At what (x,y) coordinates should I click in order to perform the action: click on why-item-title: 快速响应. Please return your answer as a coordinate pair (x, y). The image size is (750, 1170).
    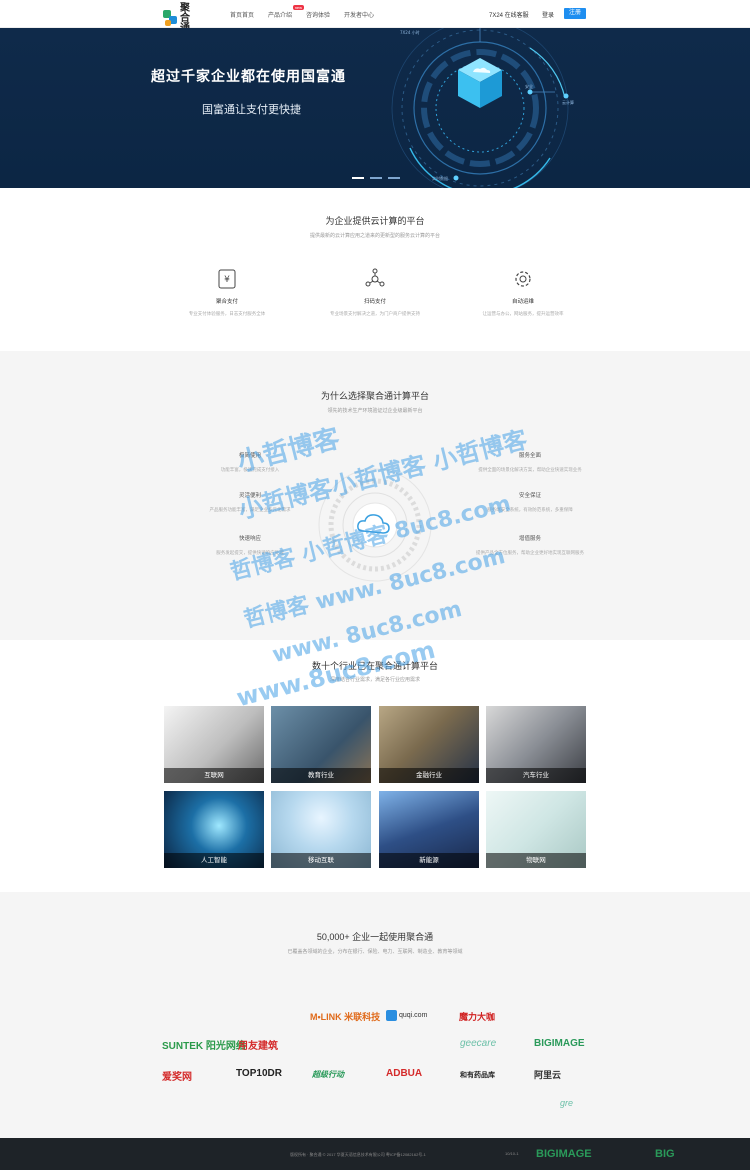
    Looking at the image, I should click on (249, 539).